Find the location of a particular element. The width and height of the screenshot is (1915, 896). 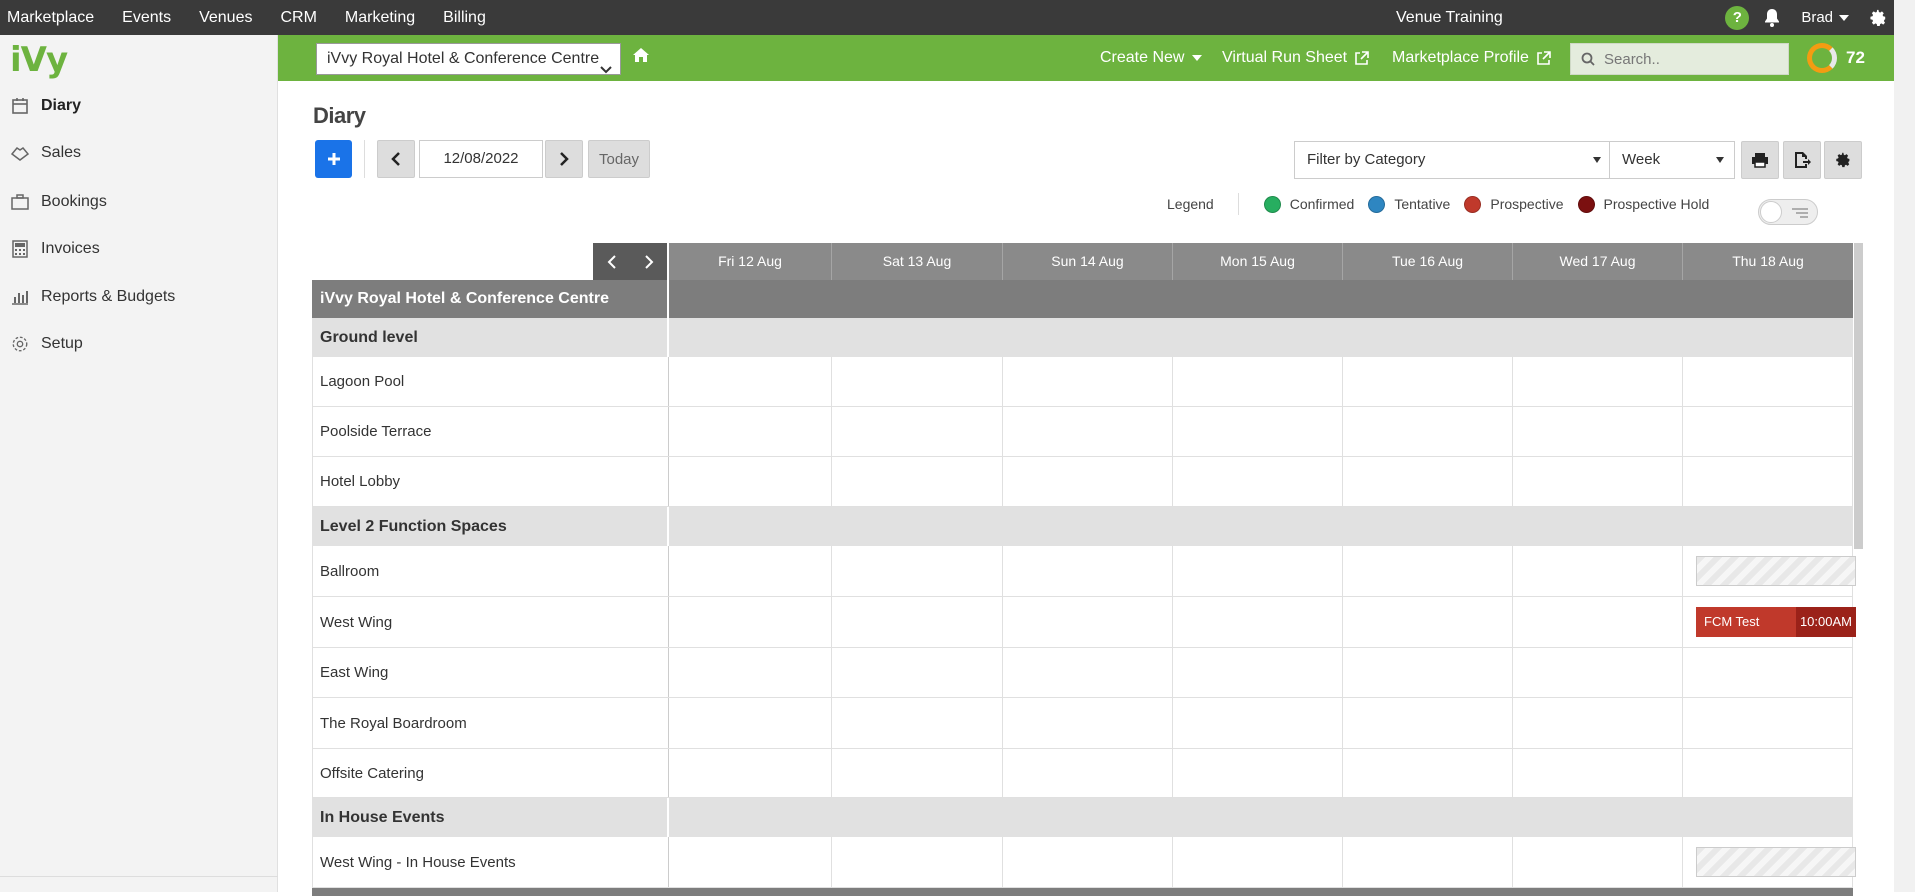

add-booking-button is located at coordinates (333, 159).